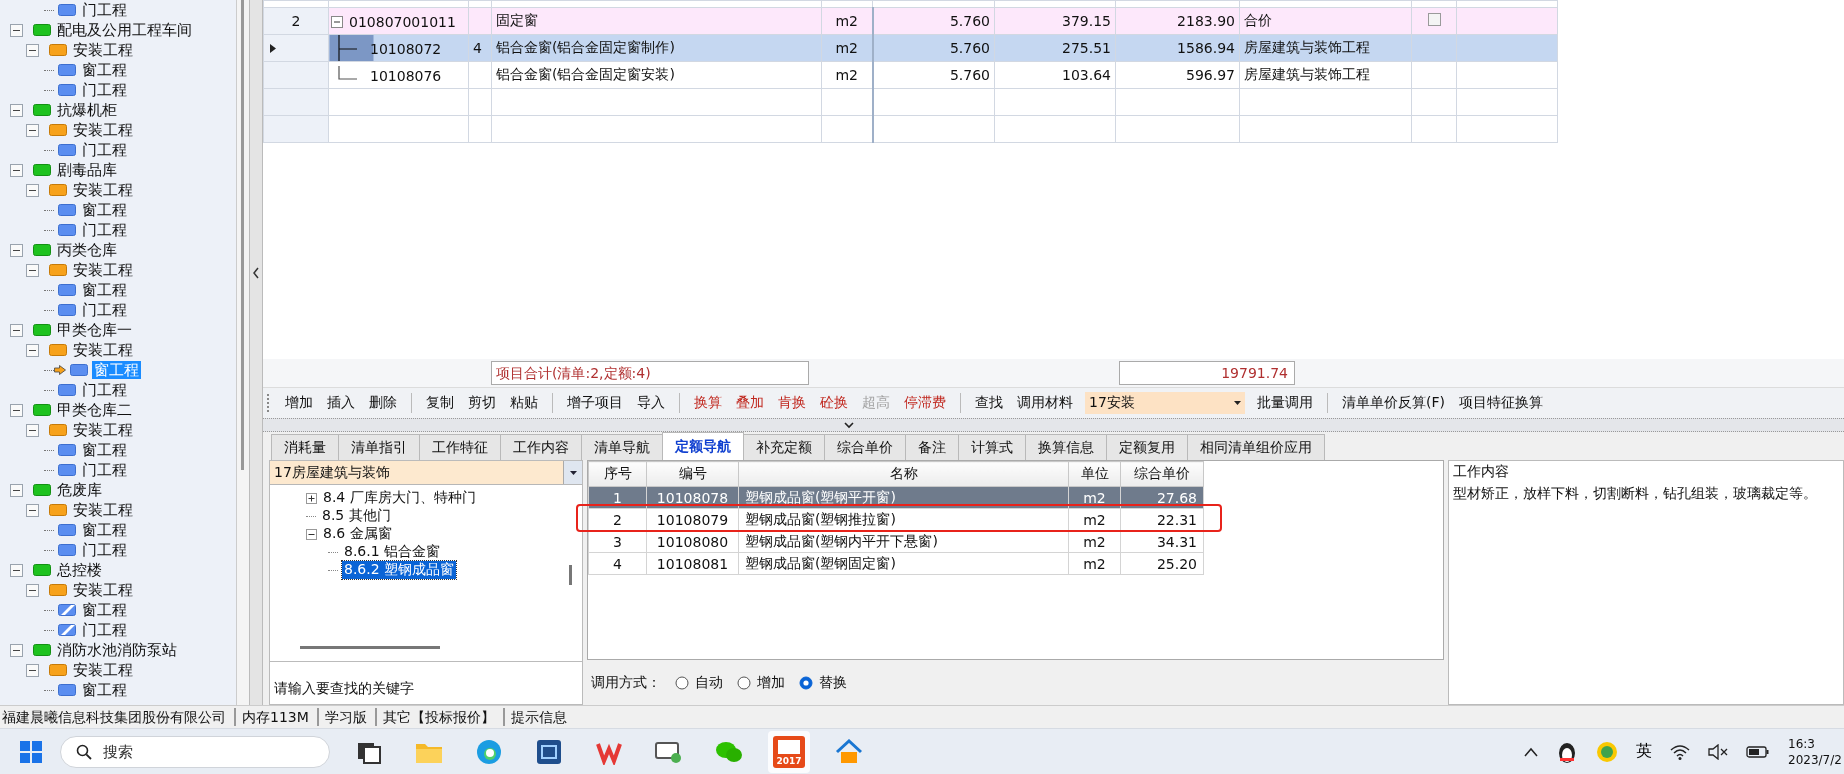 The height and width of the screenshot is (774, 1844). I want to click on tab: 清单导航, so click(622, 447).